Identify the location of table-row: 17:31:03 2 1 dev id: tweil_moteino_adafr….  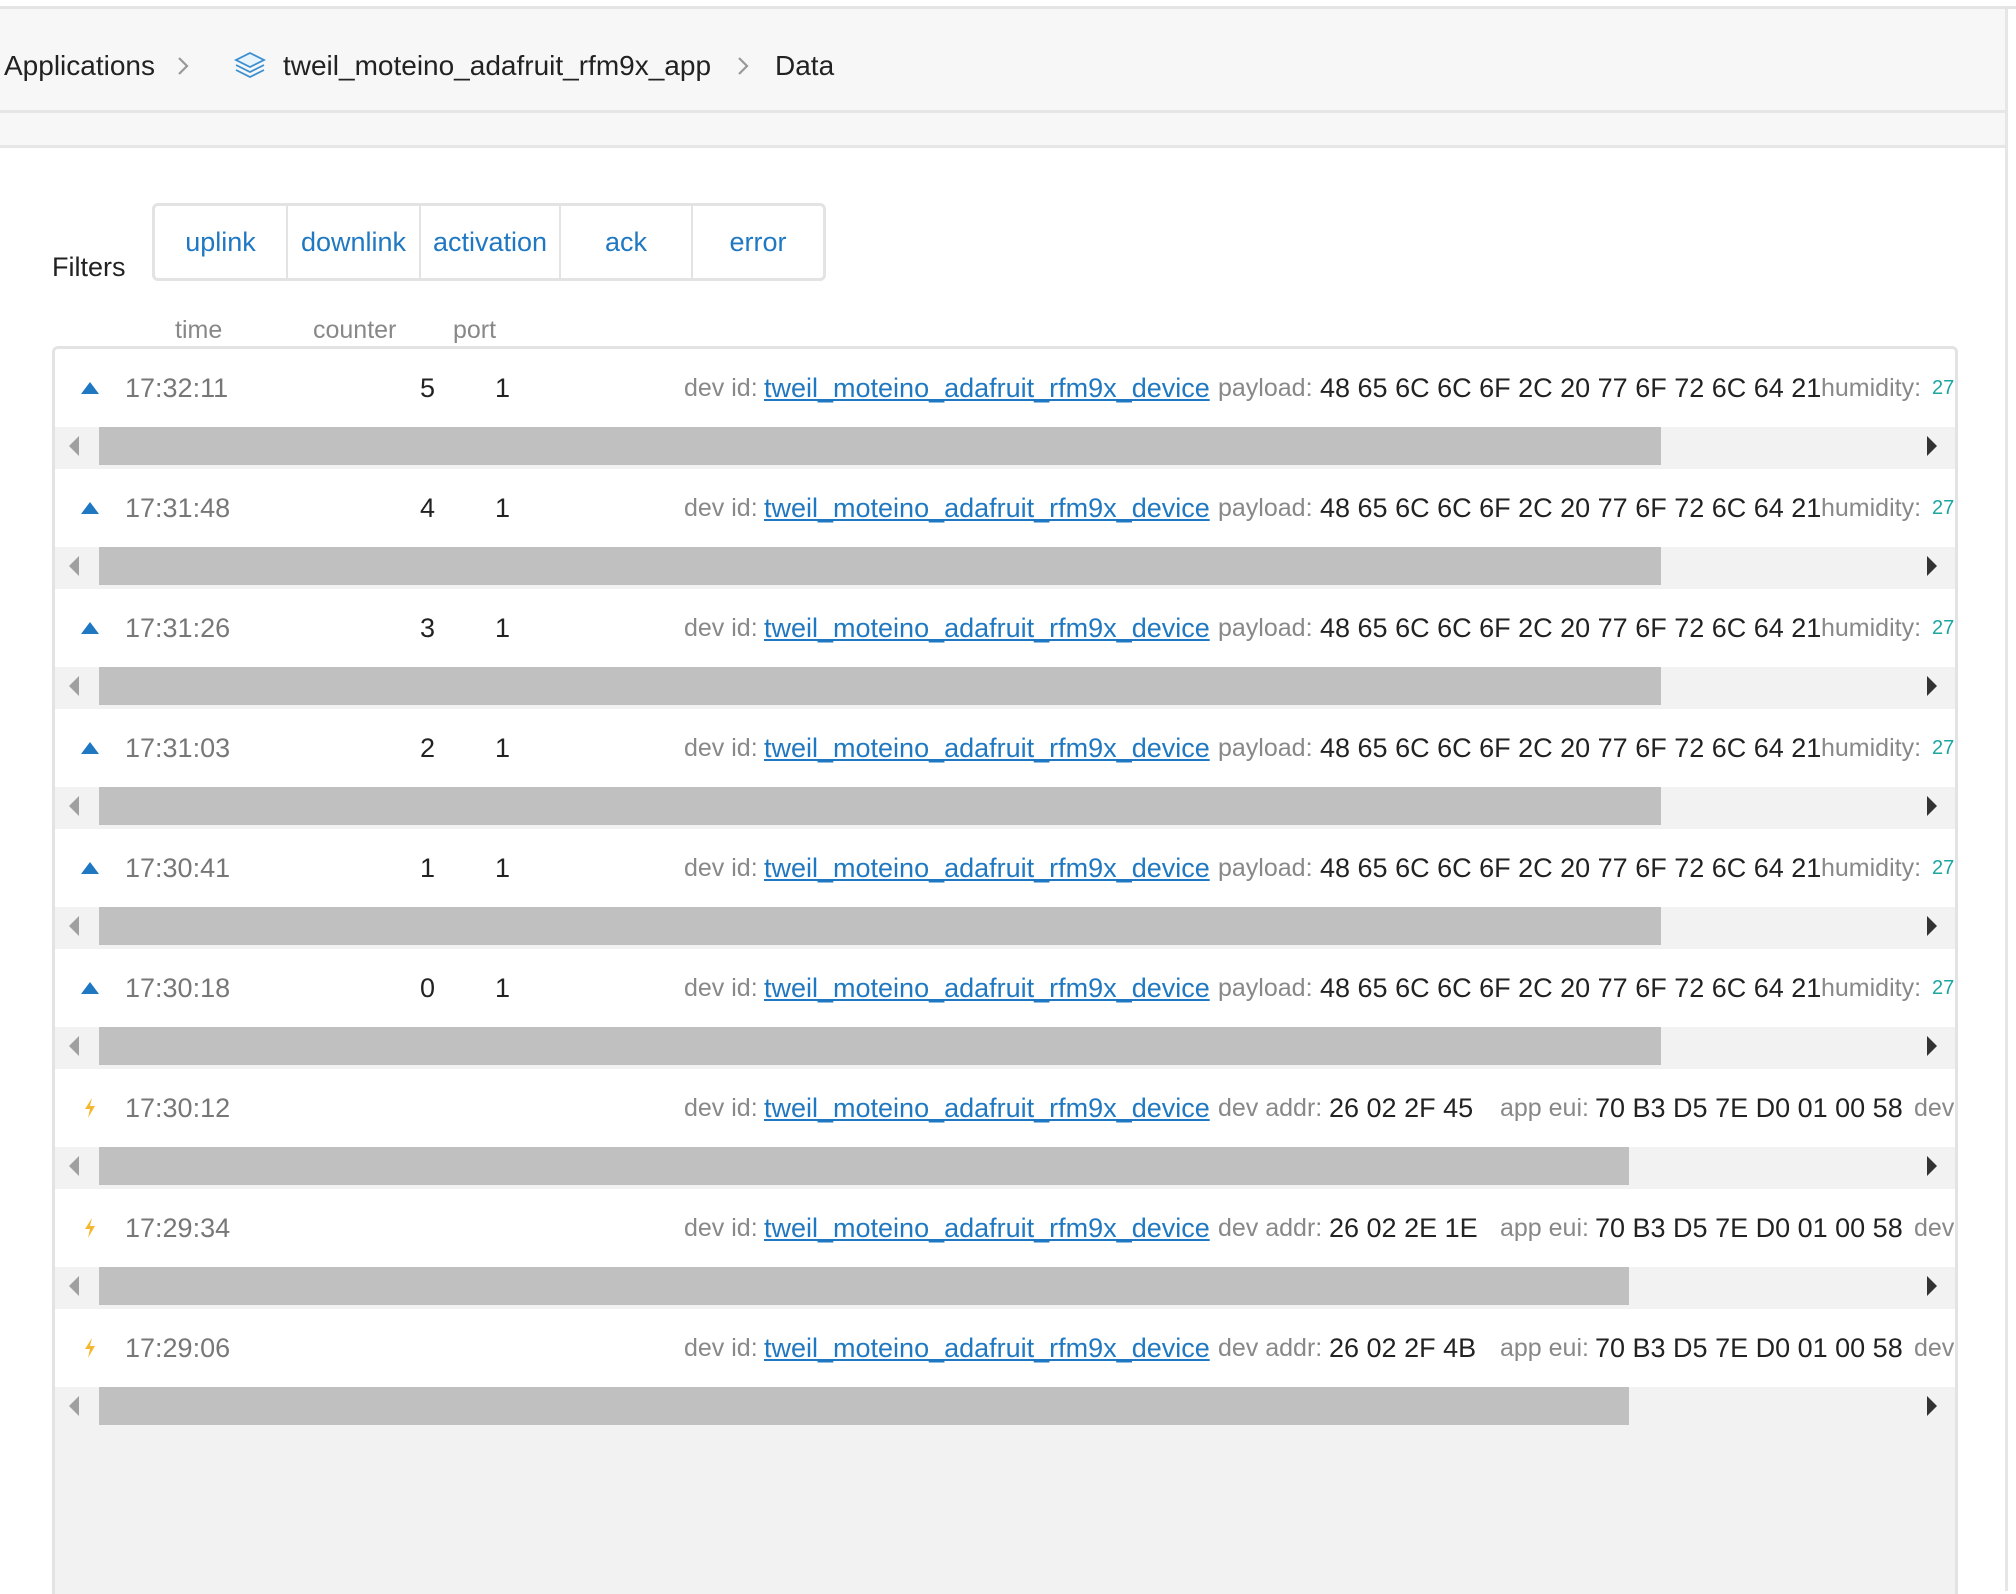
(1005, 769).